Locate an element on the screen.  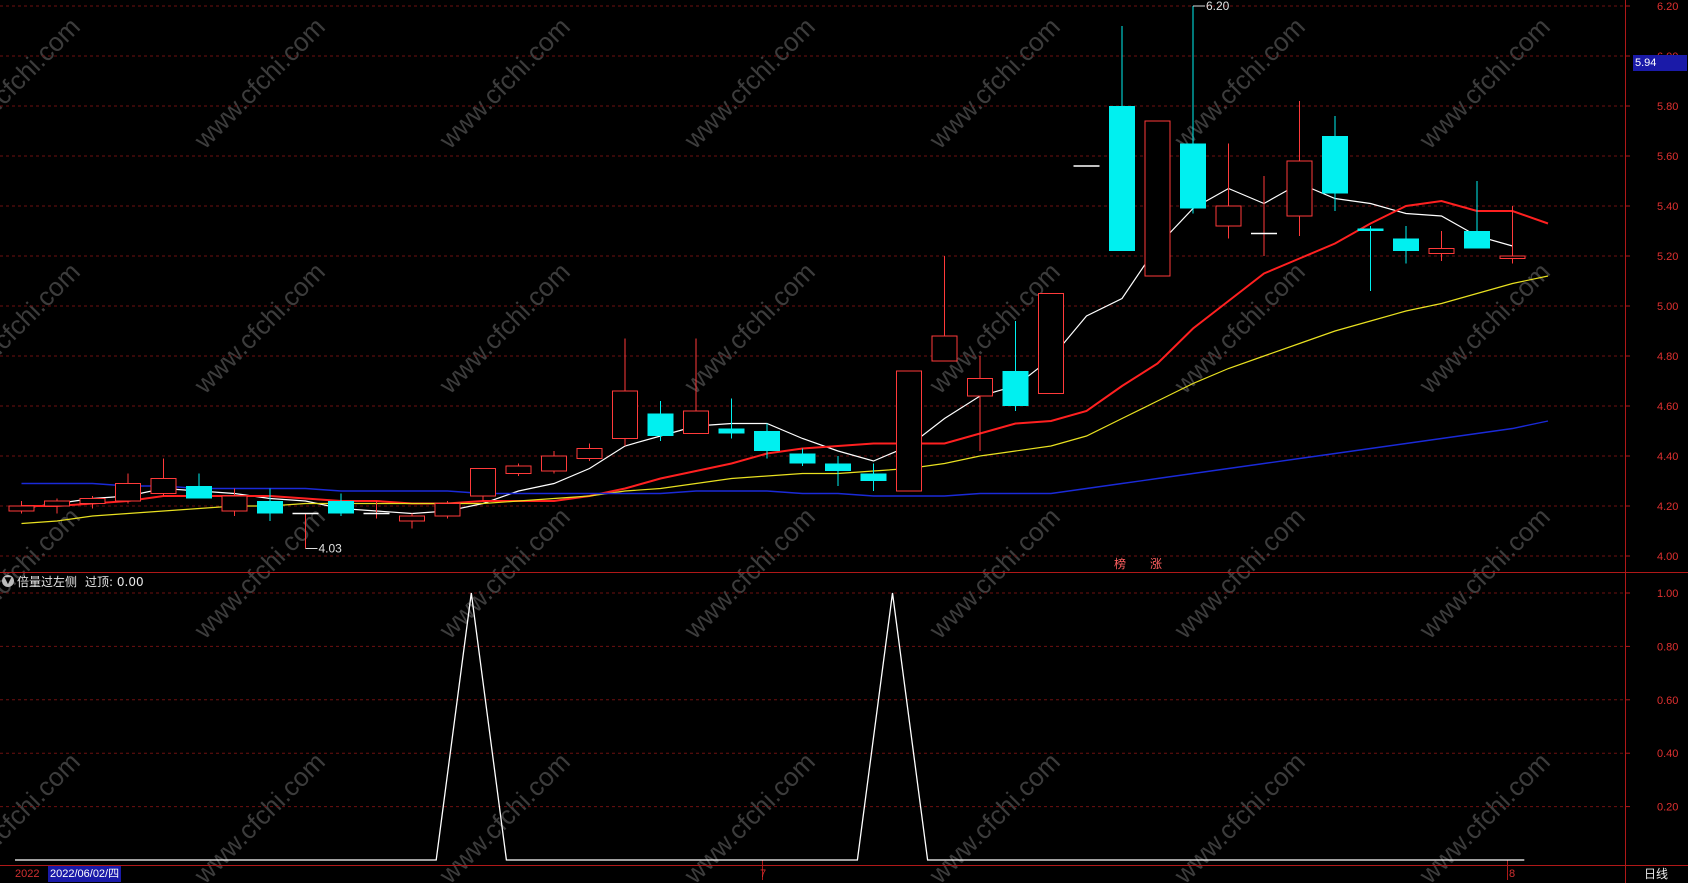
y-tick-label: 5.40 is located at coordinates (1667, 207).